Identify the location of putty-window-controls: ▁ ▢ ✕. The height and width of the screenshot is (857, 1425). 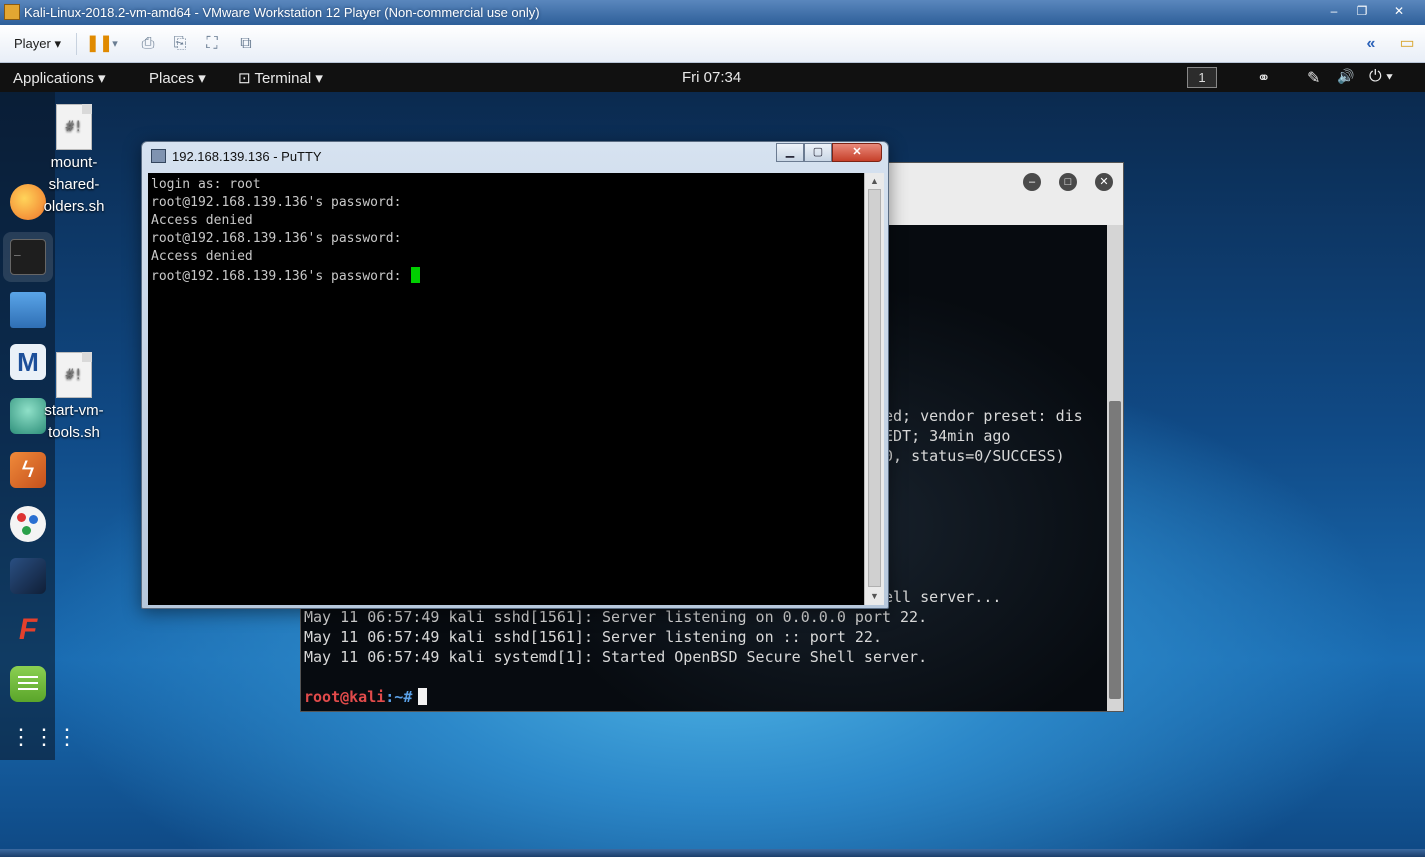
(829, 152).